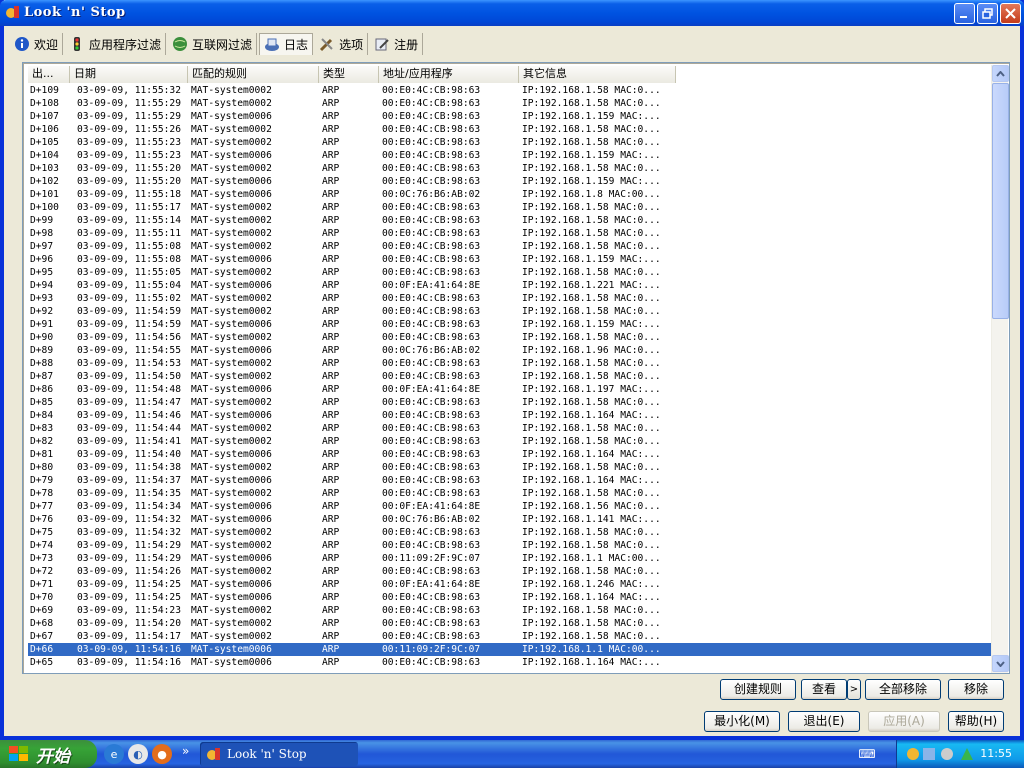 Image resolution: width=1024 pixels, height=768 pixels. What do you see at coordinates (279, 754) in the screenshot?
I see `taskbar-window-button: Look 'n' Stop` at bounding box center [279, 754].